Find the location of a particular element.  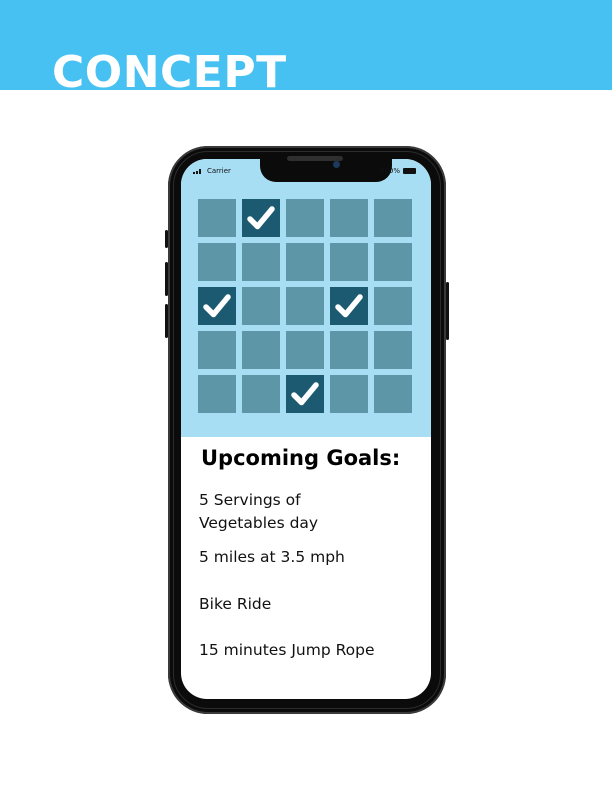

banner-title: CONCEPT is located at coordinates (169, 69).